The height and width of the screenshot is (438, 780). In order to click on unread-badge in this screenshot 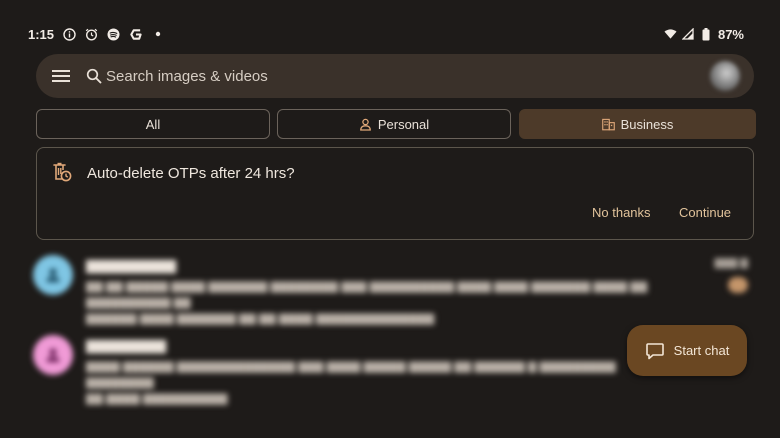, I will do `click(738, 285)`.